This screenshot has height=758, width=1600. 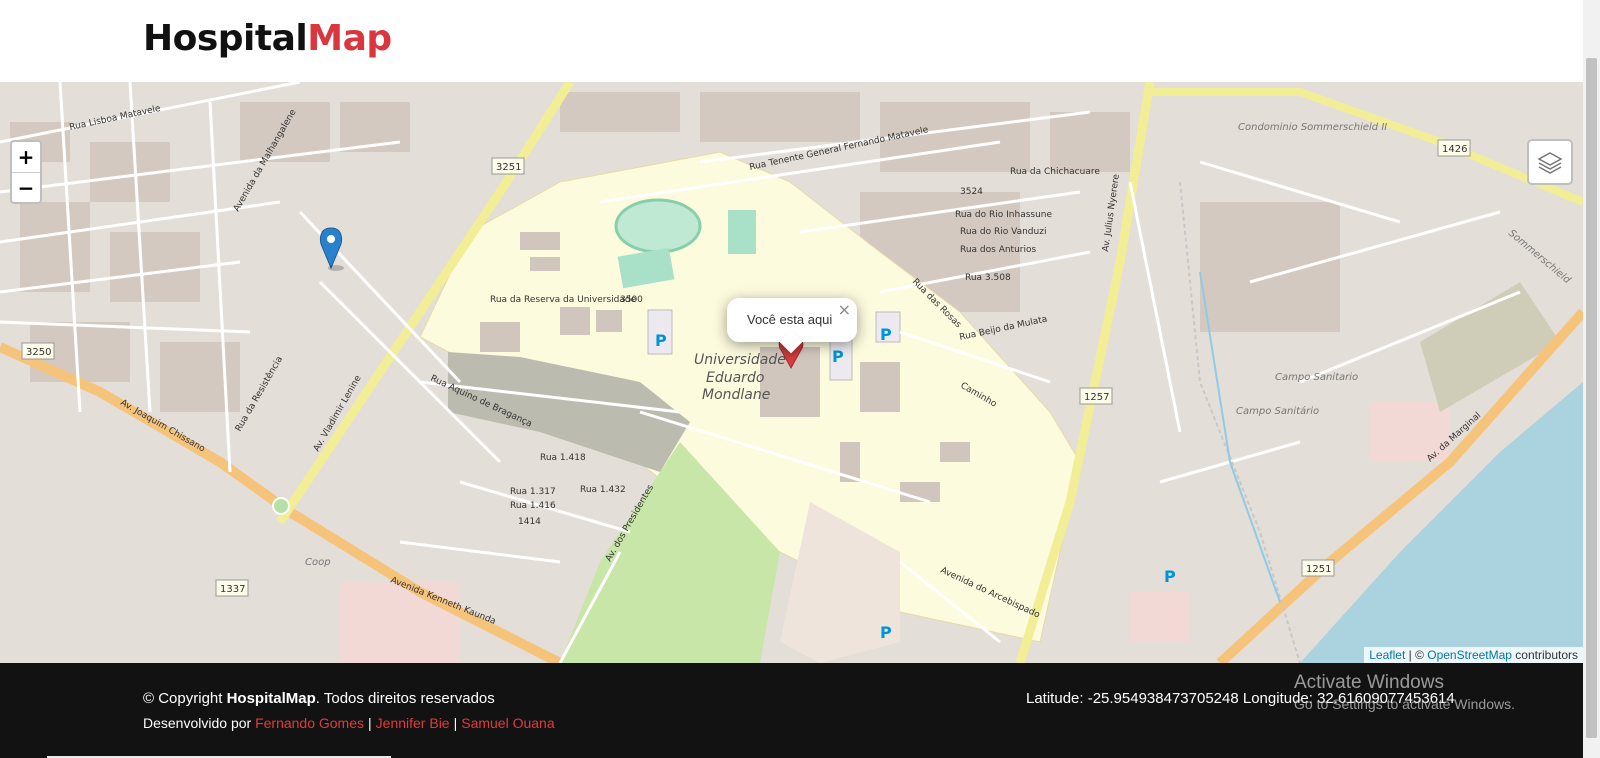 I want to click on layers-button, so click(x=1550, y=162).